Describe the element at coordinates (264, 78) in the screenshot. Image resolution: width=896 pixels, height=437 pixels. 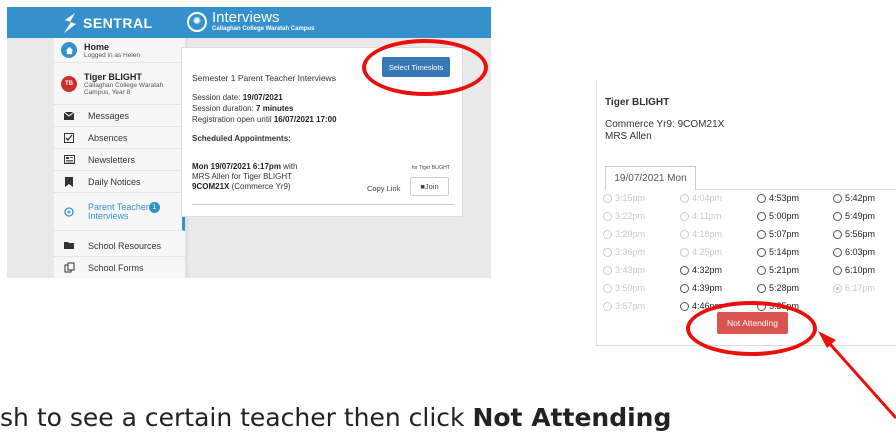
I see `interview-heading: Semester 1 Parent Teacher Interviews` at that location.